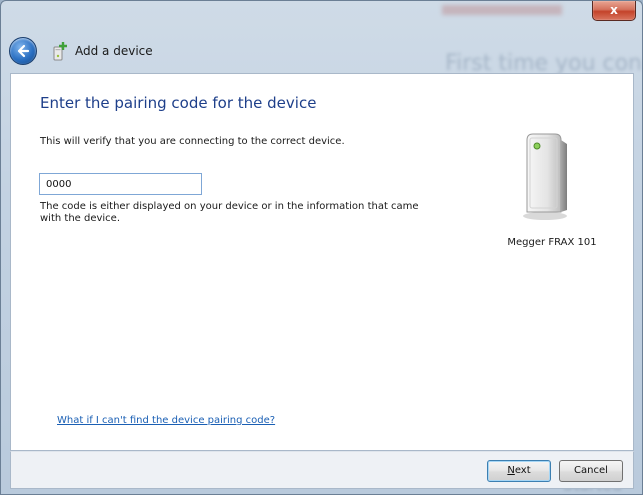  I want to click on wizard-header: Add a device, so click(81, 51).